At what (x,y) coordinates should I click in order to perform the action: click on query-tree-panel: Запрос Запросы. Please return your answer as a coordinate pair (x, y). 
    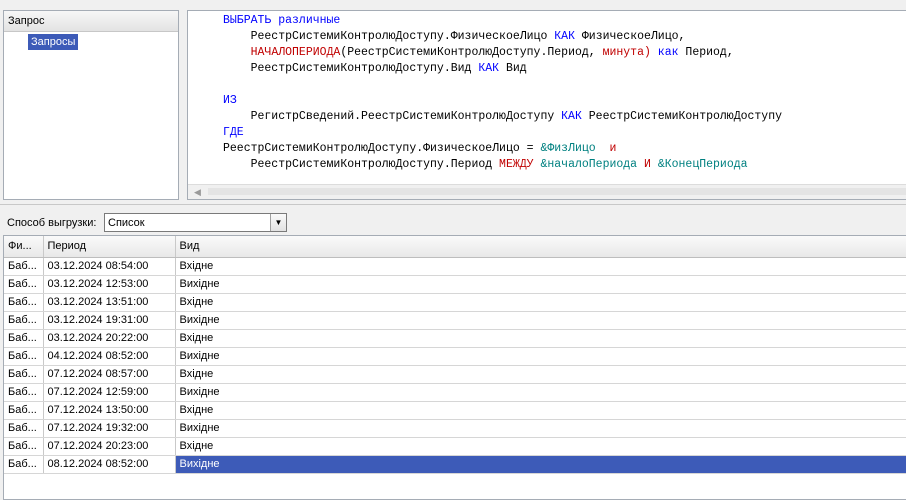
    Looking at the image, I should click on (91, 105).